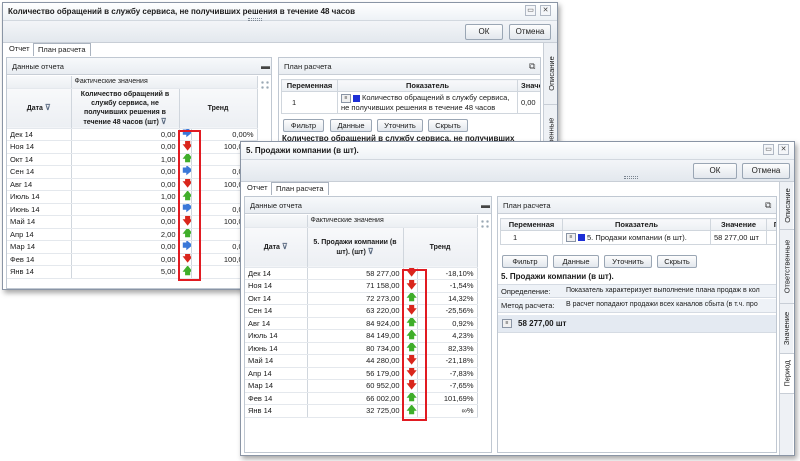 The image size is (800, 461). Describe the element at coordinates (132, 209) in the screenshot. I see `table-row: Июнь 140,00🡆0,00%` at that location.